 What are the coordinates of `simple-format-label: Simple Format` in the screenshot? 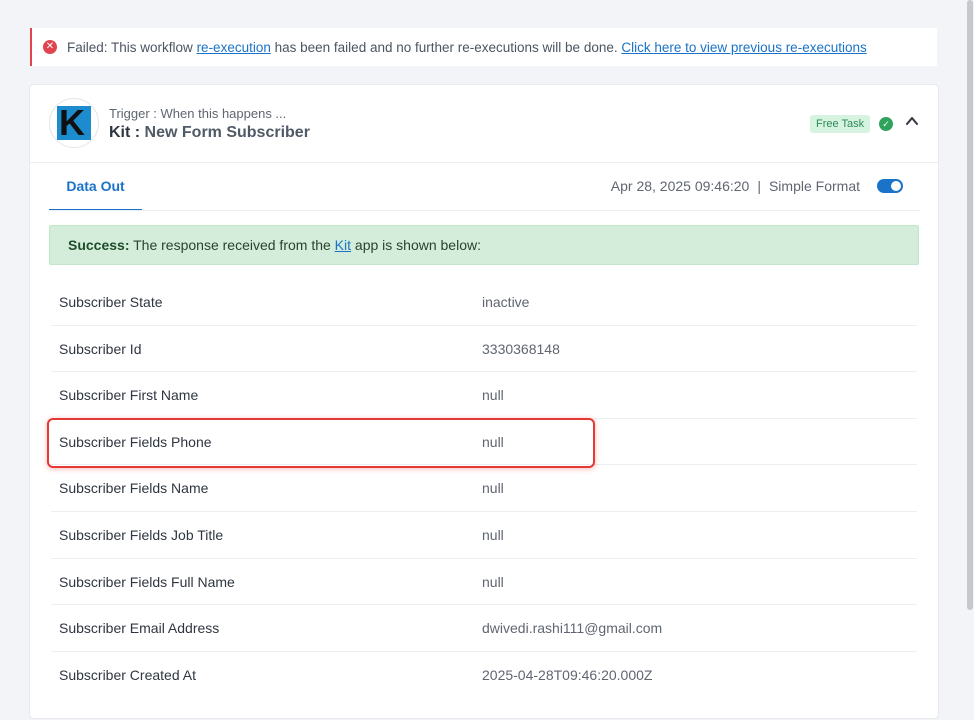 It's located at (814, 186).